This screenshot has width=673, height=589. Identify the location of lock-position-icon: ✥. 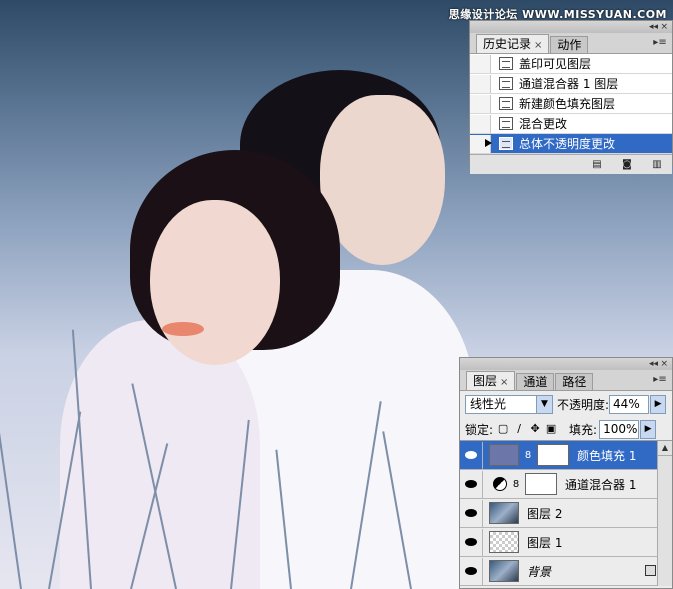
(535, 429).